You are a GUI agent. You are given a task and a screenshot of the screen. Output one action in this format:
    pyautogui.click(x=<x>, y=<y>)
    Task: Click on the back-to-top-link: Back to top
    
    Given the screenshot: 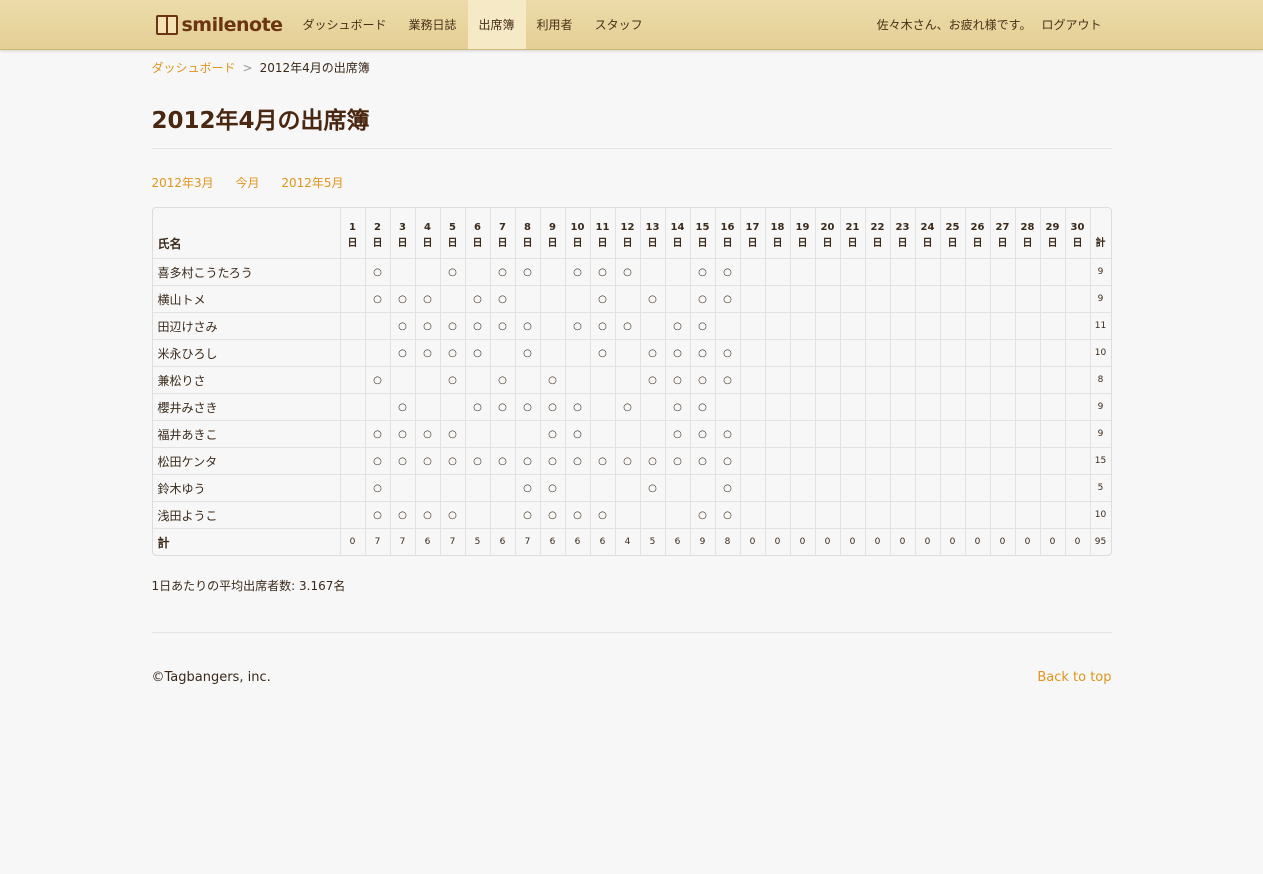 What is the action you would take?
    pyautogui.click(x=1074, y=677)
    